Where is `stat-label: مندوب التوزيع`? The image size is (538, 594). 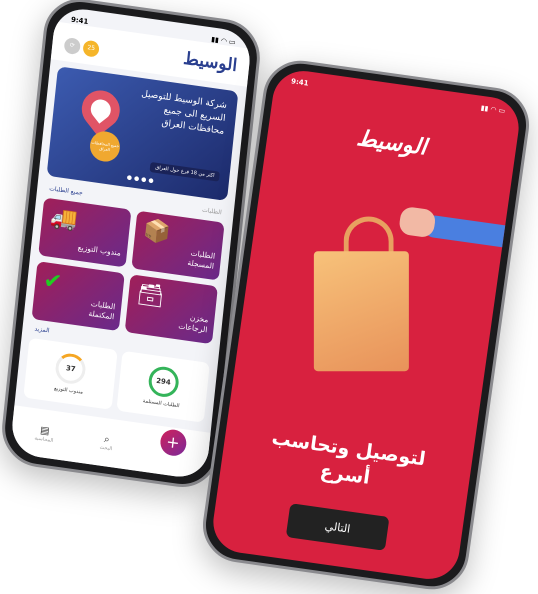 stat-label: مندوب التوزيع is located at coordinates (68, 390).